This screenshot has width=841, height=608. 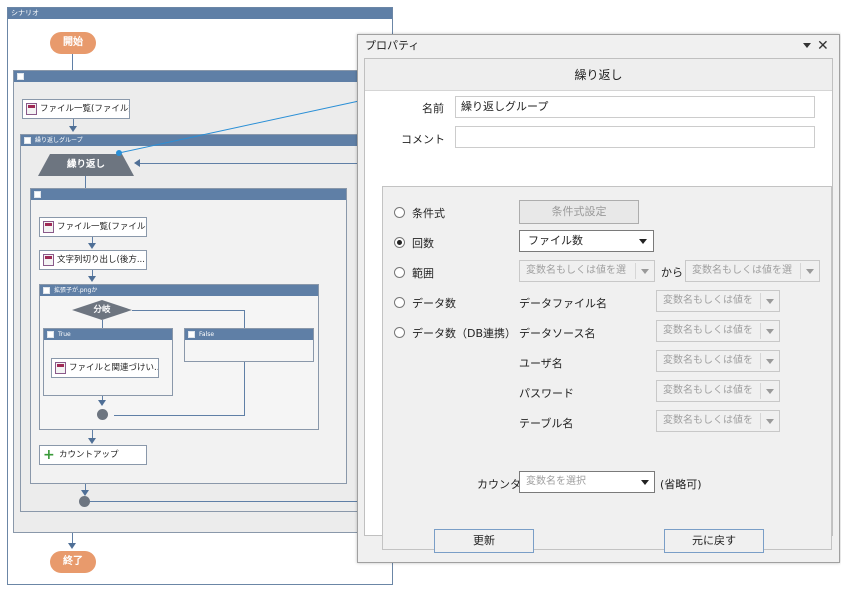 I want to click on end-node: 終了, so click(x=73, y=562).